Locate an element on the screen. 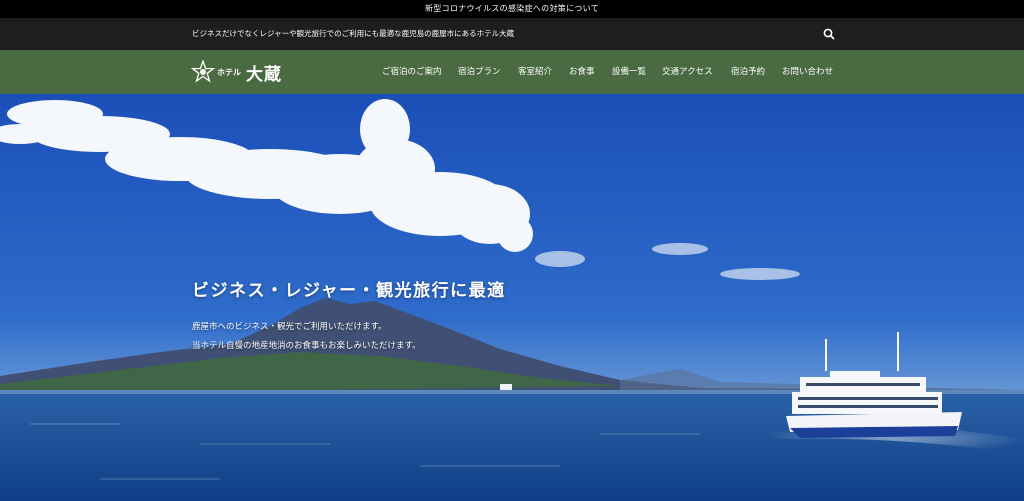 This screenshot has height=501, width=1024. hero-subtext-line-2: 当ホテル自慢の地産地消のお食事もお楽しみいただけます。 is located at coordinates (306, 346).